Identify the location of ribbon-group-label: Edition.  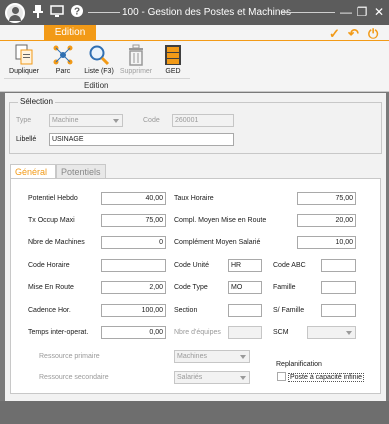
(96, 85).